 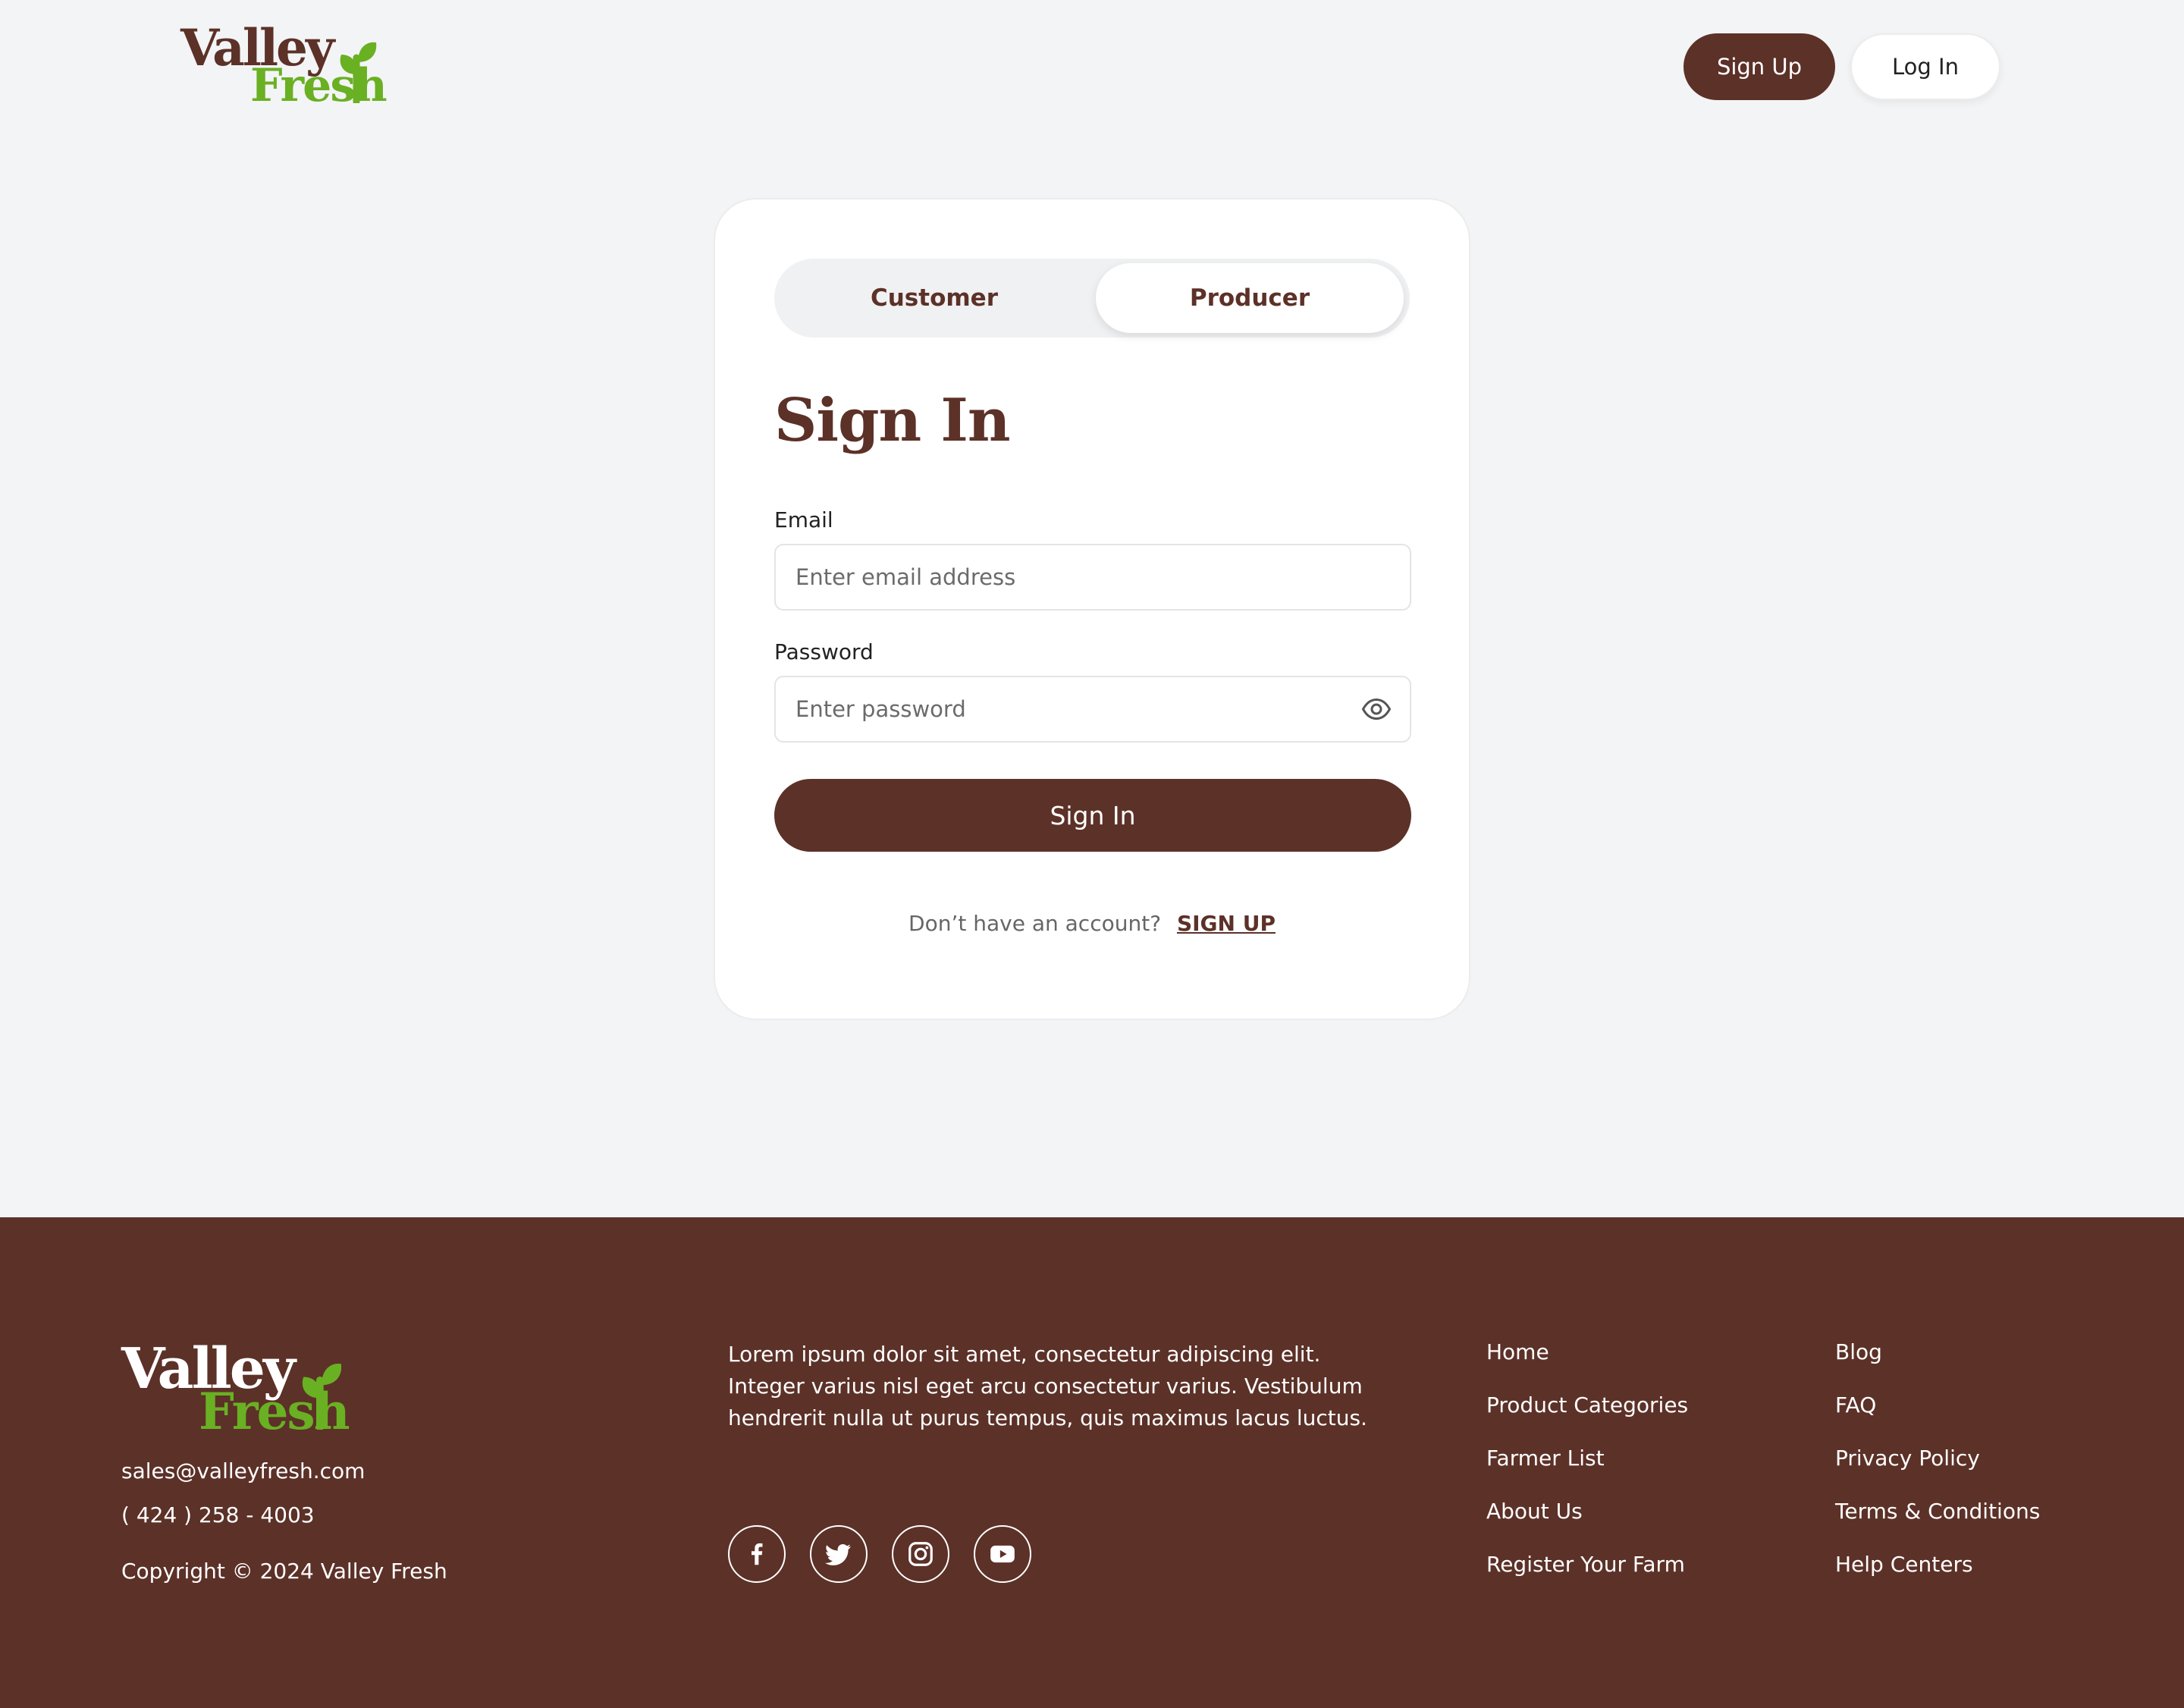 What do you see at coordinates (934, 298) in the screenshot?
I see `tab-customer: Customer` at bounding box center [934, 298].